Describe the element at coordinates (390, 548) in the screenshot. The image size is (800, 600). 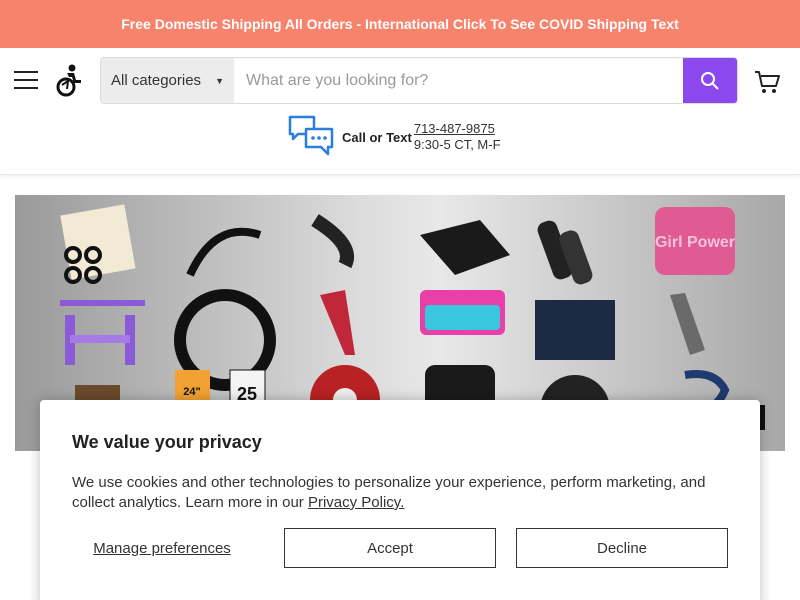
I see `accept-button: Accept` at that location.